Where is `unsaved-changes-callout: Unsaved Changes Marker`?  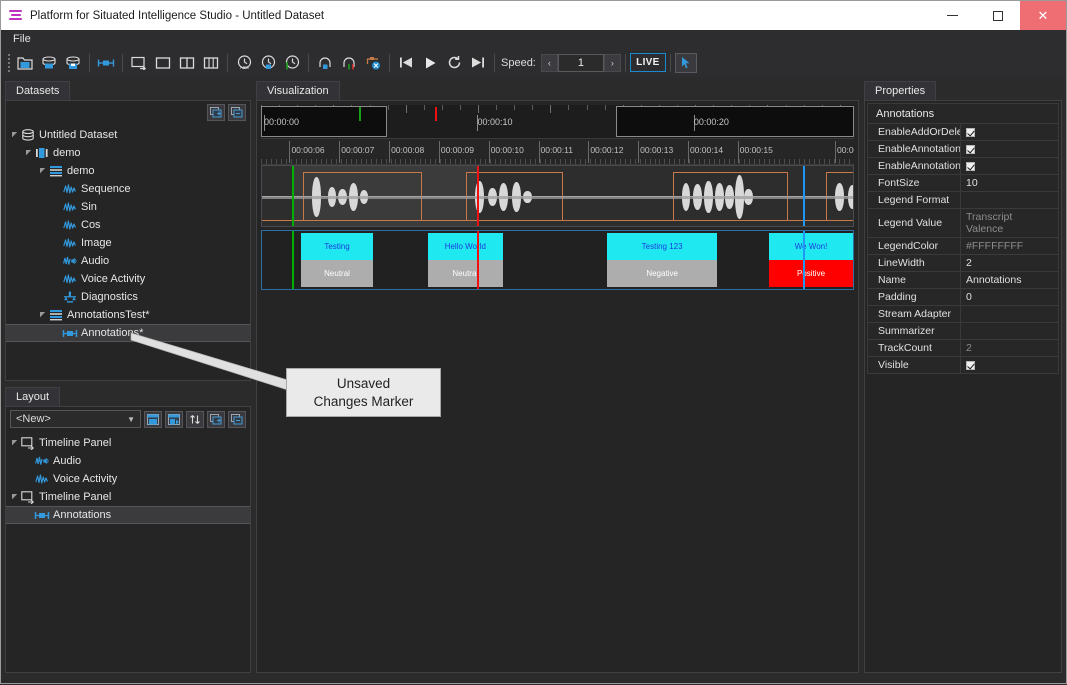
unsaved-changes-callout: Unsaved Changes Marker is located at coordinates (363, 392).